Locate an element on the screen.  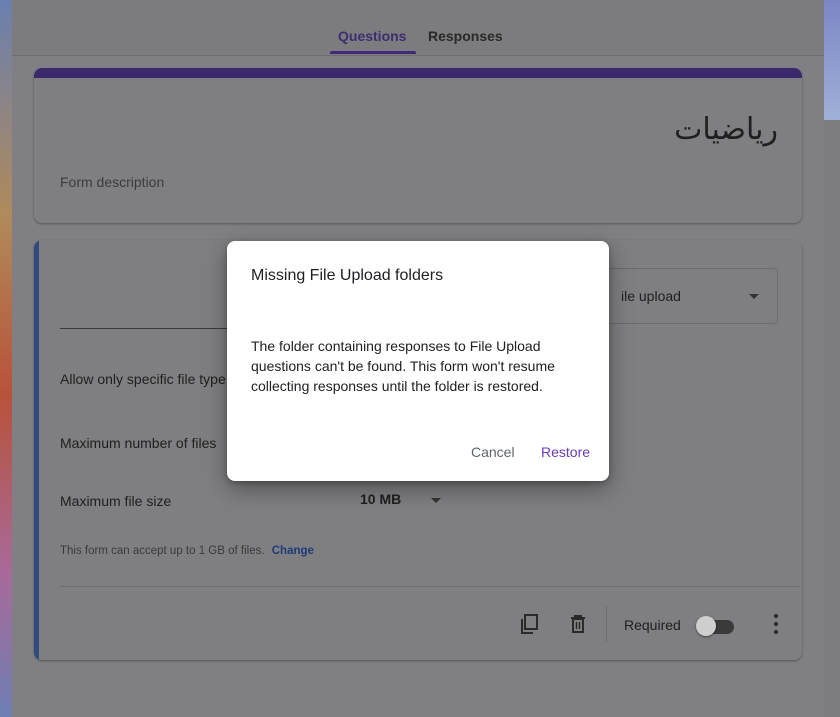
footer-divider is located at coordinates (430, 586).